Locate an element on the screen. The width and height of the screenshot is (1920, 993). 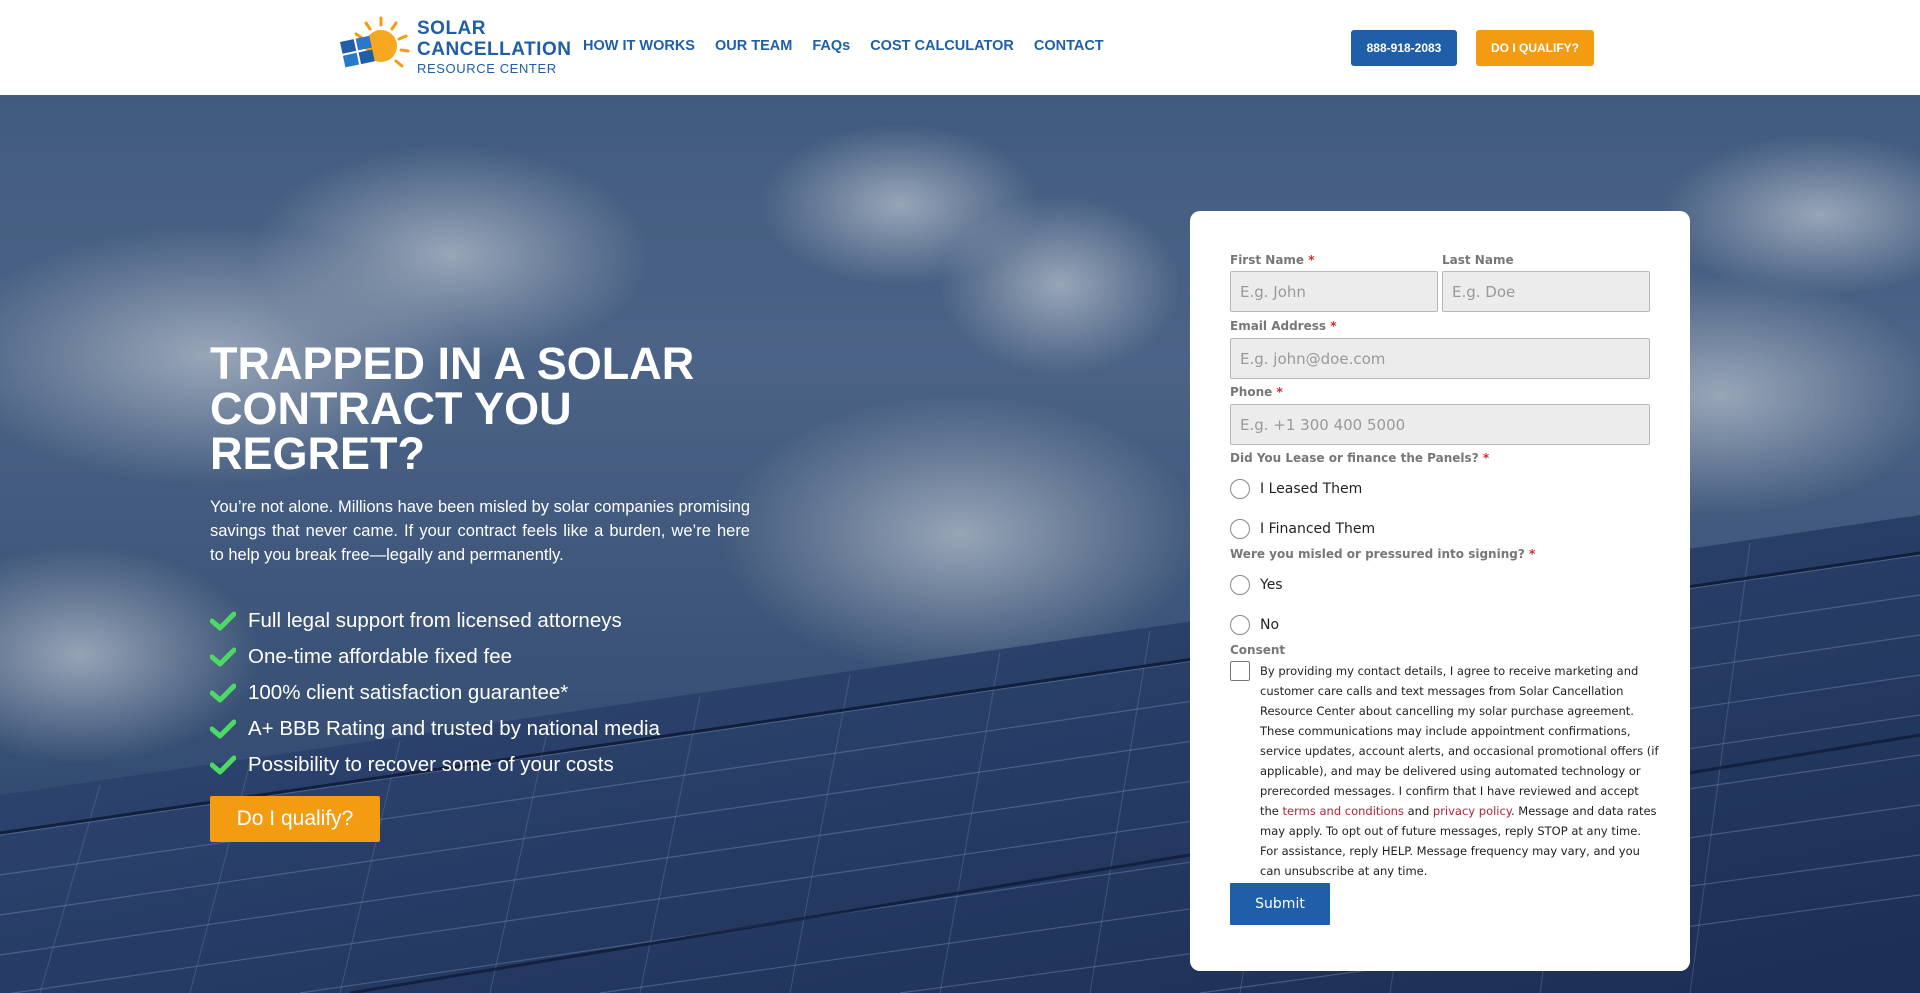
benefit-text: 100% client satisfaction guarantee* is located at coordinates (408, 692).